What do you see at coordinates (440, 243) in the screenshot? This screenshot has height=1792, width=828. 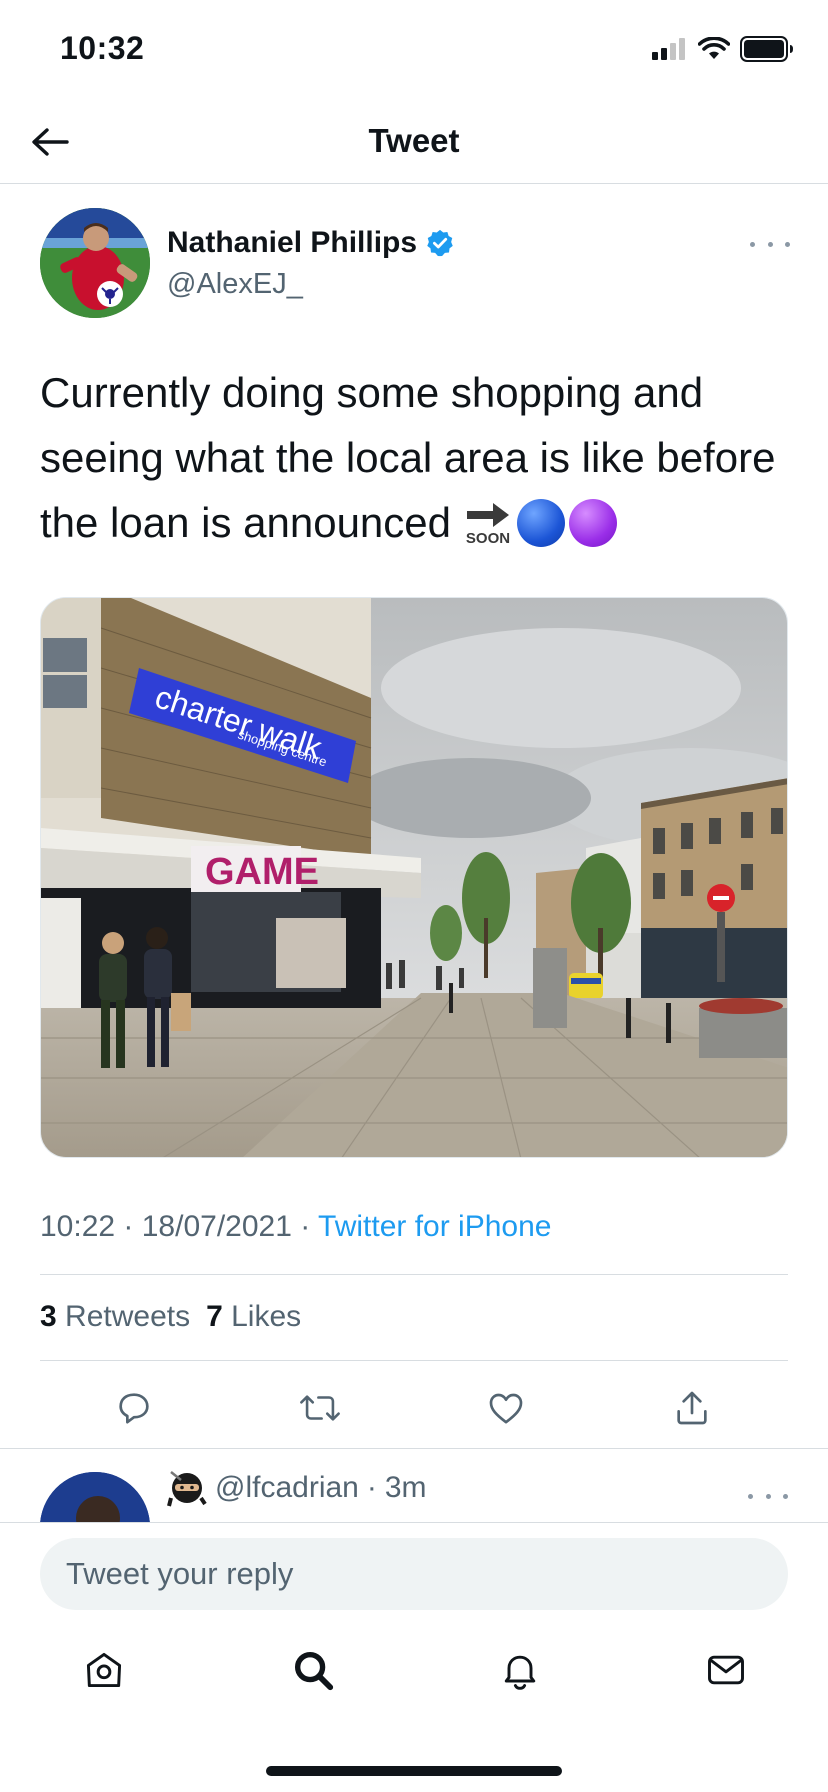 I see `verified-badge-icon` at bounding box center [440, 243].